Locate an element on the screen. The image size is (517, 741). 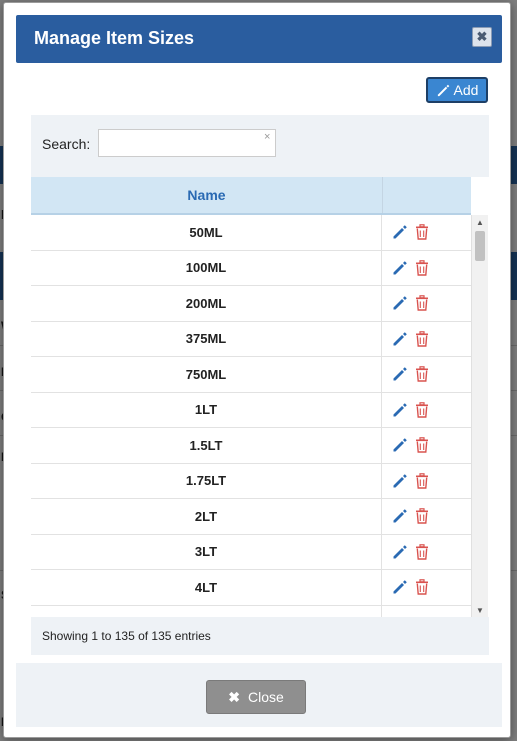
scroll-down-arrow-icon: ▼ is located at coordinates (480, 610).